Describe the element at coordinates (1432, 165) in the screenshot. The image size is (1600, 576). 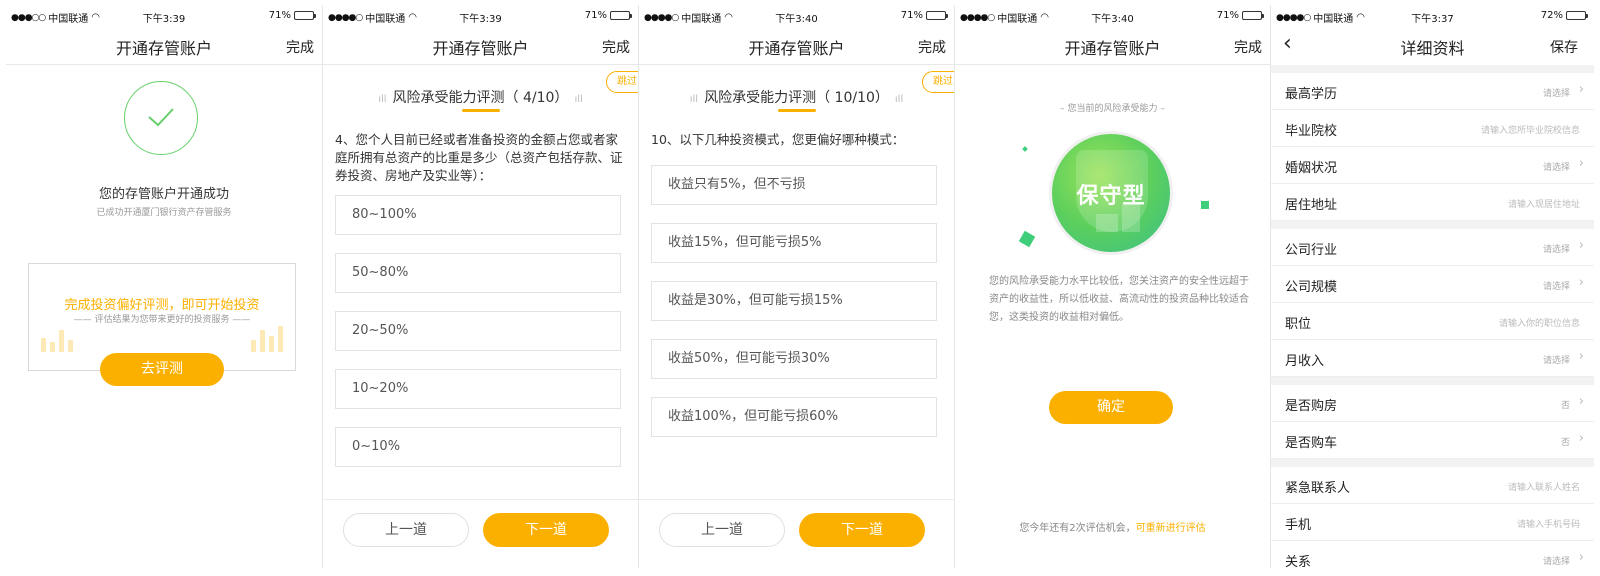
I see `profile-row: 婚姻状况 请选择 ›` at that location.